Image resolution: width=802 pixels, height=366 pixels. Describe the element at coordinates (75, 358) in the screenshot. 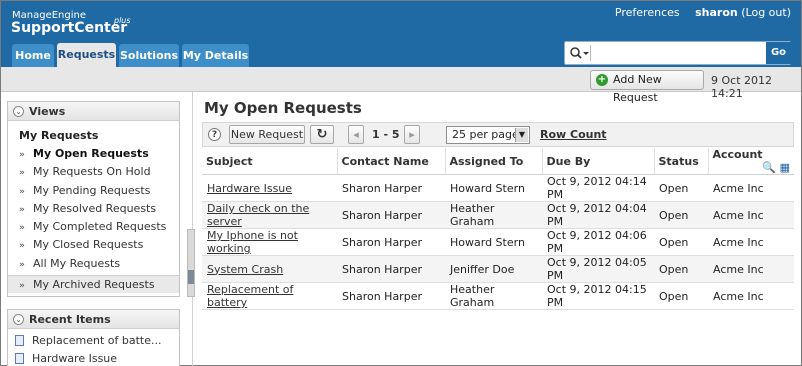

I see `recent-item-label: Hardware Issue` at that location.